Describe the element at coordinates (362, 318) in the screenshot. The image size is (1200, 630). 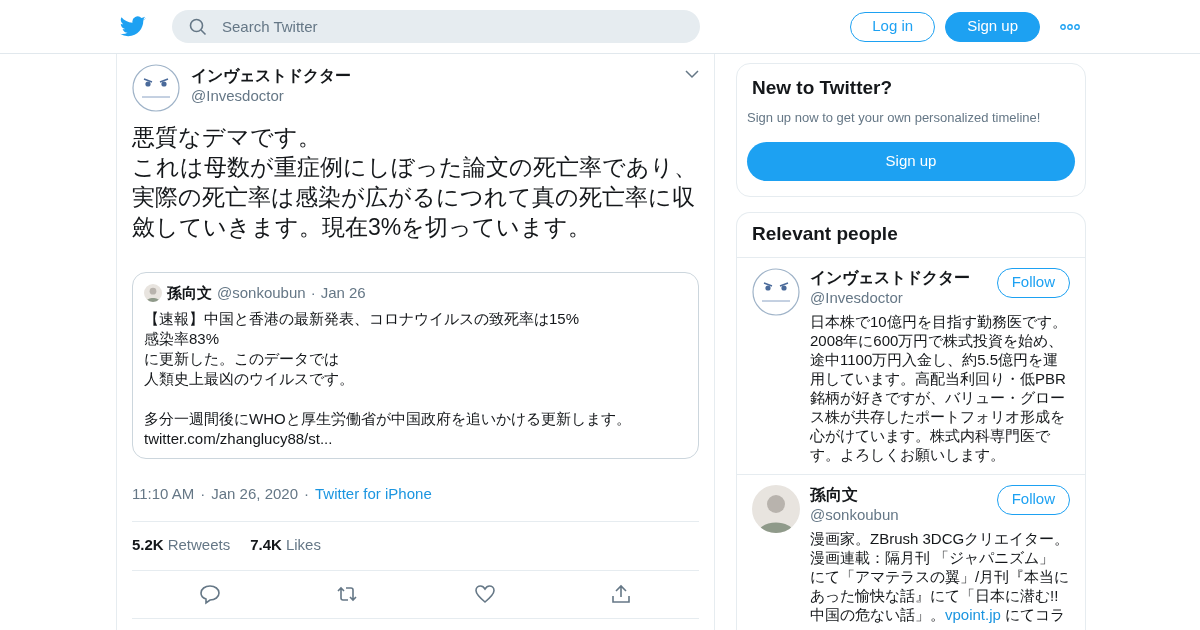
I see `quote-text-line: 【速報】中国と香港の最新発表、コロナウイルスの致死率は15%` at that location.